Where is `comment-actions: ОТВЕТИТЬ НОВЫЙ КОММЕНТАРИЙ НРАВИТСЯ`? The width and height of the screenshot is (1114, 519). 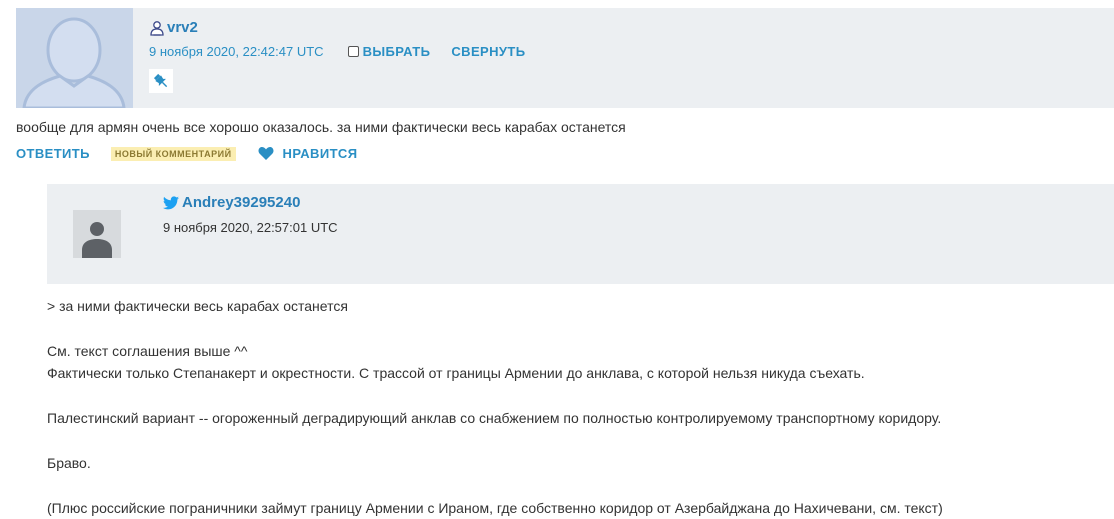
comment-actions: ОТВЕТИТЬ НОВЫЙ КОММЕНТАРИЙ НРАВИТСЯ is located at coordinates (186, 153).